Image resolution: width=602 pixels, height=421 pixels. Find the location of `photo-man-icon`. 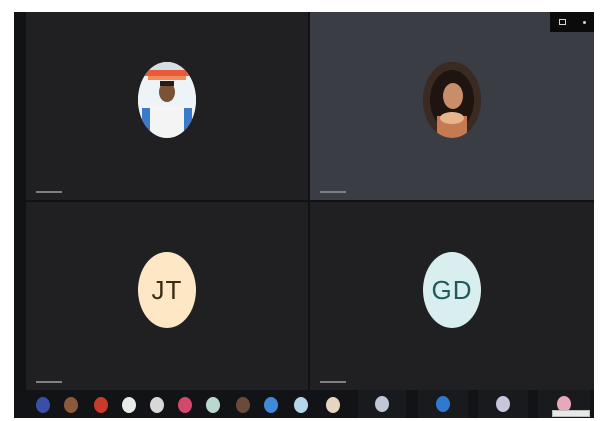

photo-man-icon is located at coordinates (167, 100).